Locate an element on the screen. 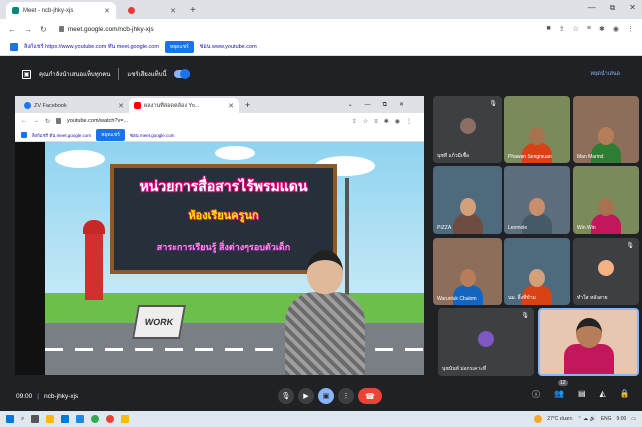  participant-tile: นม. ลิ้งที่ข้าม is located at coordinates (537, 271).